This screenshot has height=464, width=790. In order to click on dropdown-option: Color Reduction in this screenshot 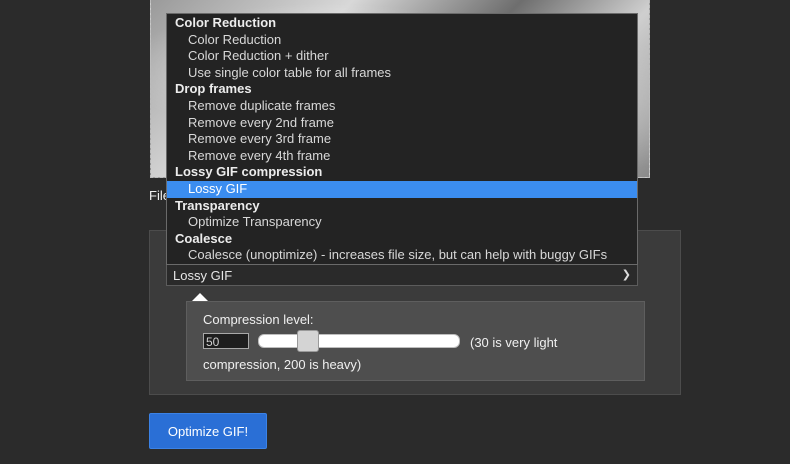, I will do `click(402, 40)`.